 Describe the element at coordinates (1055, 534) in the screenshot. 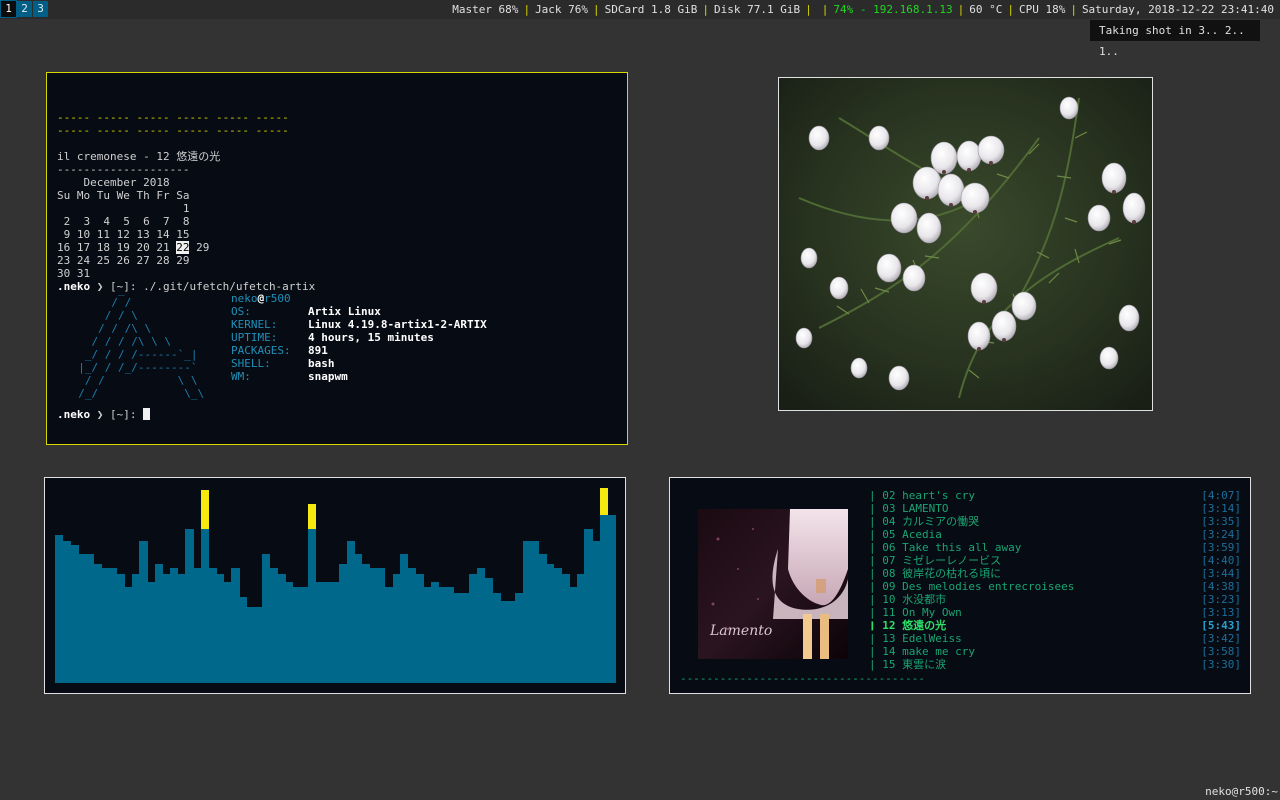

I see `playlist-item: | 05 Acedia [3:24]` at that location.